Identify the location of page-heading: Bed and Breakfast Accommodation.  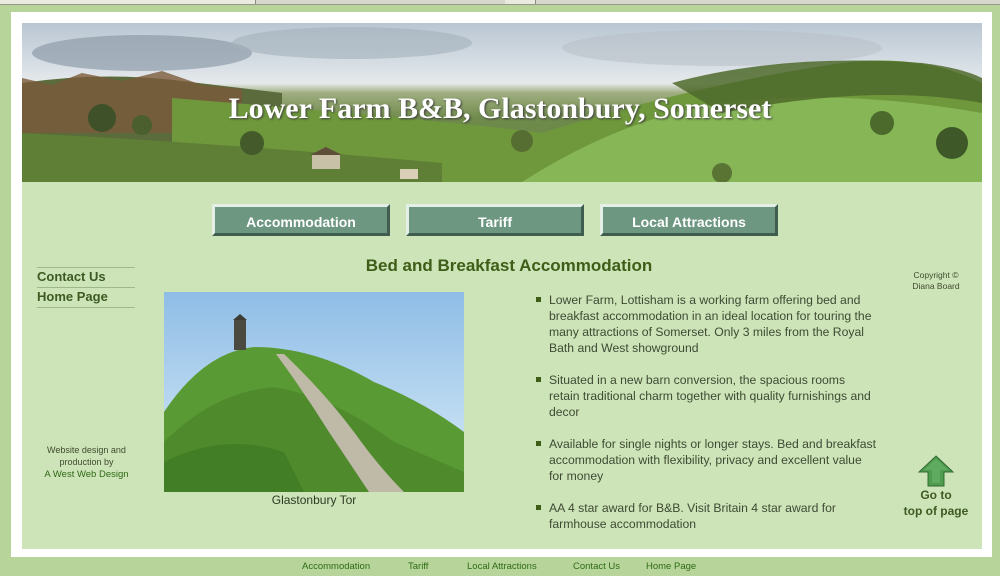
(509, 265).